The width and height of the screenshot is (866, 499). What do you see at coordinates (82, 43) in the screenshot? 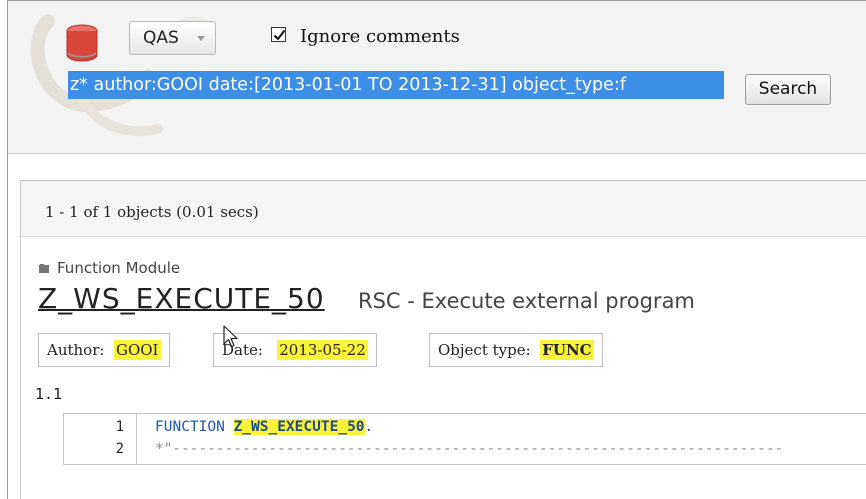
I see `database-icon` at bounding box center [82, 43].